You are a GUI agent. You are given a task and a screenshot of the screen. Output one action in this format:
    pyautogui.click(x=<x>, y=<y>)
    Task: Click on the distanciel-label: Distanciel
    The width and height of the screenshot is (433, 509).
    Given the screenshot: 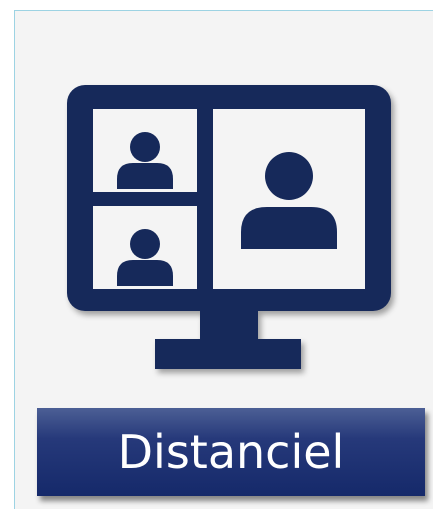 What is the action you would take?
    pyautogui.click(x=231, y=452)
    